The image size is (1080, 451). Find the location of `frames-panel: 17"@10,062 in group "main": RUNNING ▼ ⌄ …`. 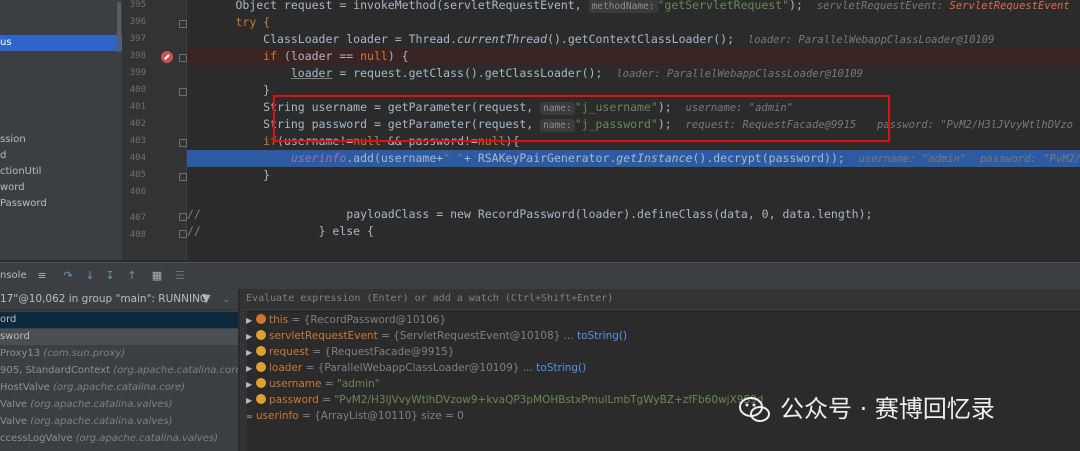

frames-panel: 17"@10,062 in group "main": RUNNING ▼ ⌄ … is located at coordinates (119, 370).